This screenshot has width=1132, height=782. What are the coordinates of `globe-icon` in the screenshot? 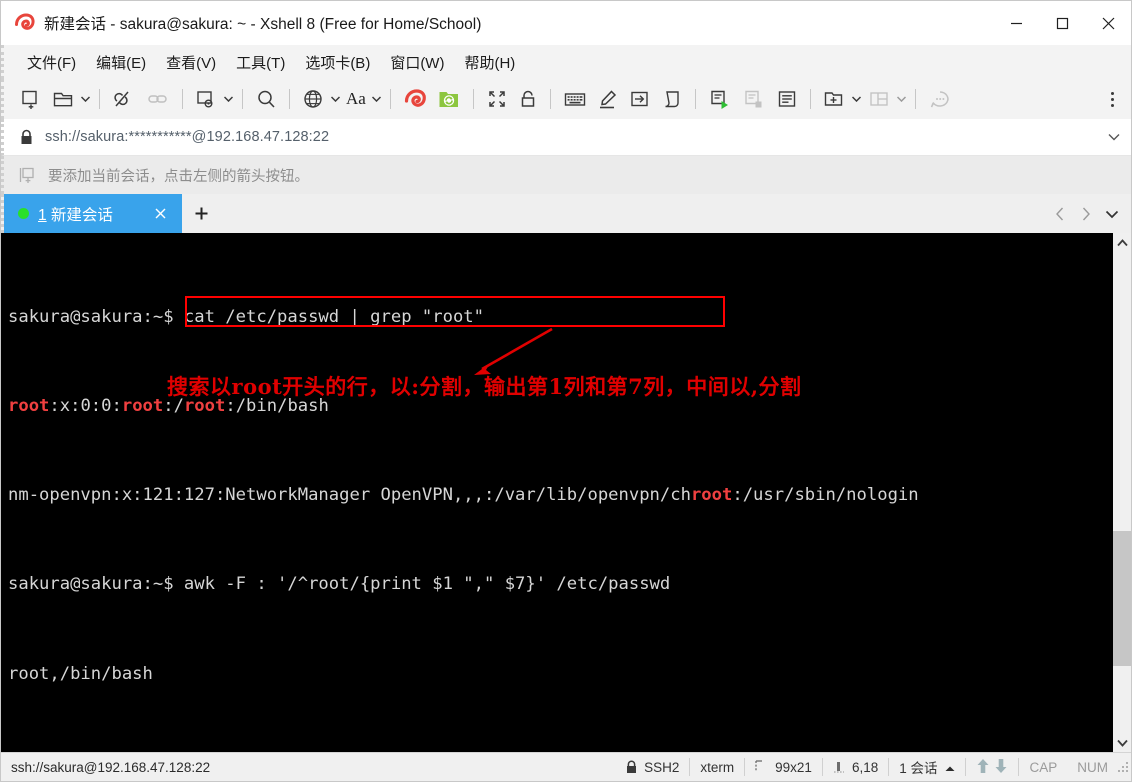 It's located at (313, 99).